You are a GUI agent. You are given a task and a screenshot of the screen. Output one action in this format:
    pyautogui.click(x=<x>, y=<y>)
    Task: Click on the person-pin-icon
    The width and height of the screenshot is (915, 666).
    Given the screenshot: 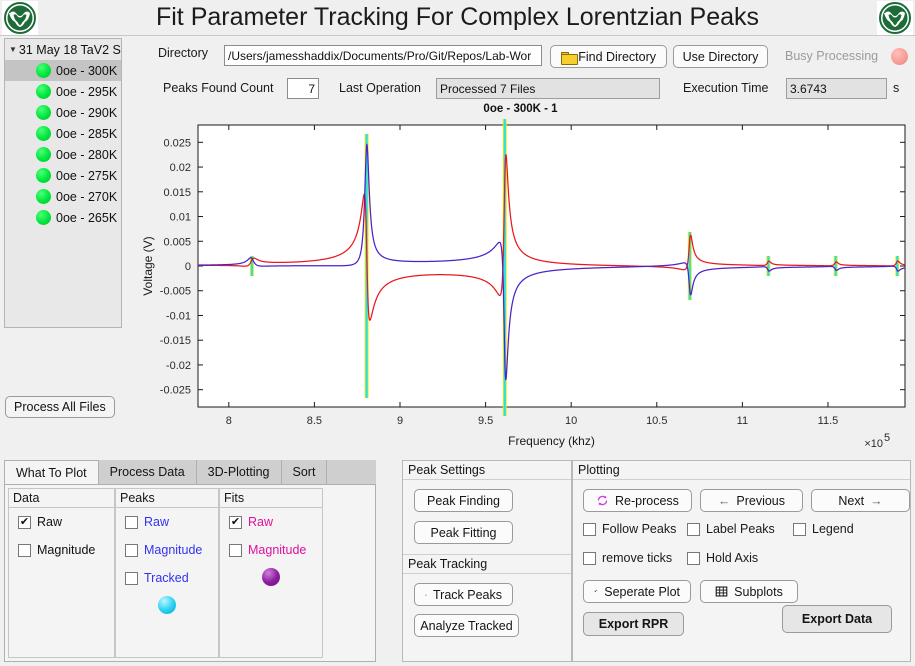 What is the action you would take?
    pyautogui.click(x=426, y=594)
    